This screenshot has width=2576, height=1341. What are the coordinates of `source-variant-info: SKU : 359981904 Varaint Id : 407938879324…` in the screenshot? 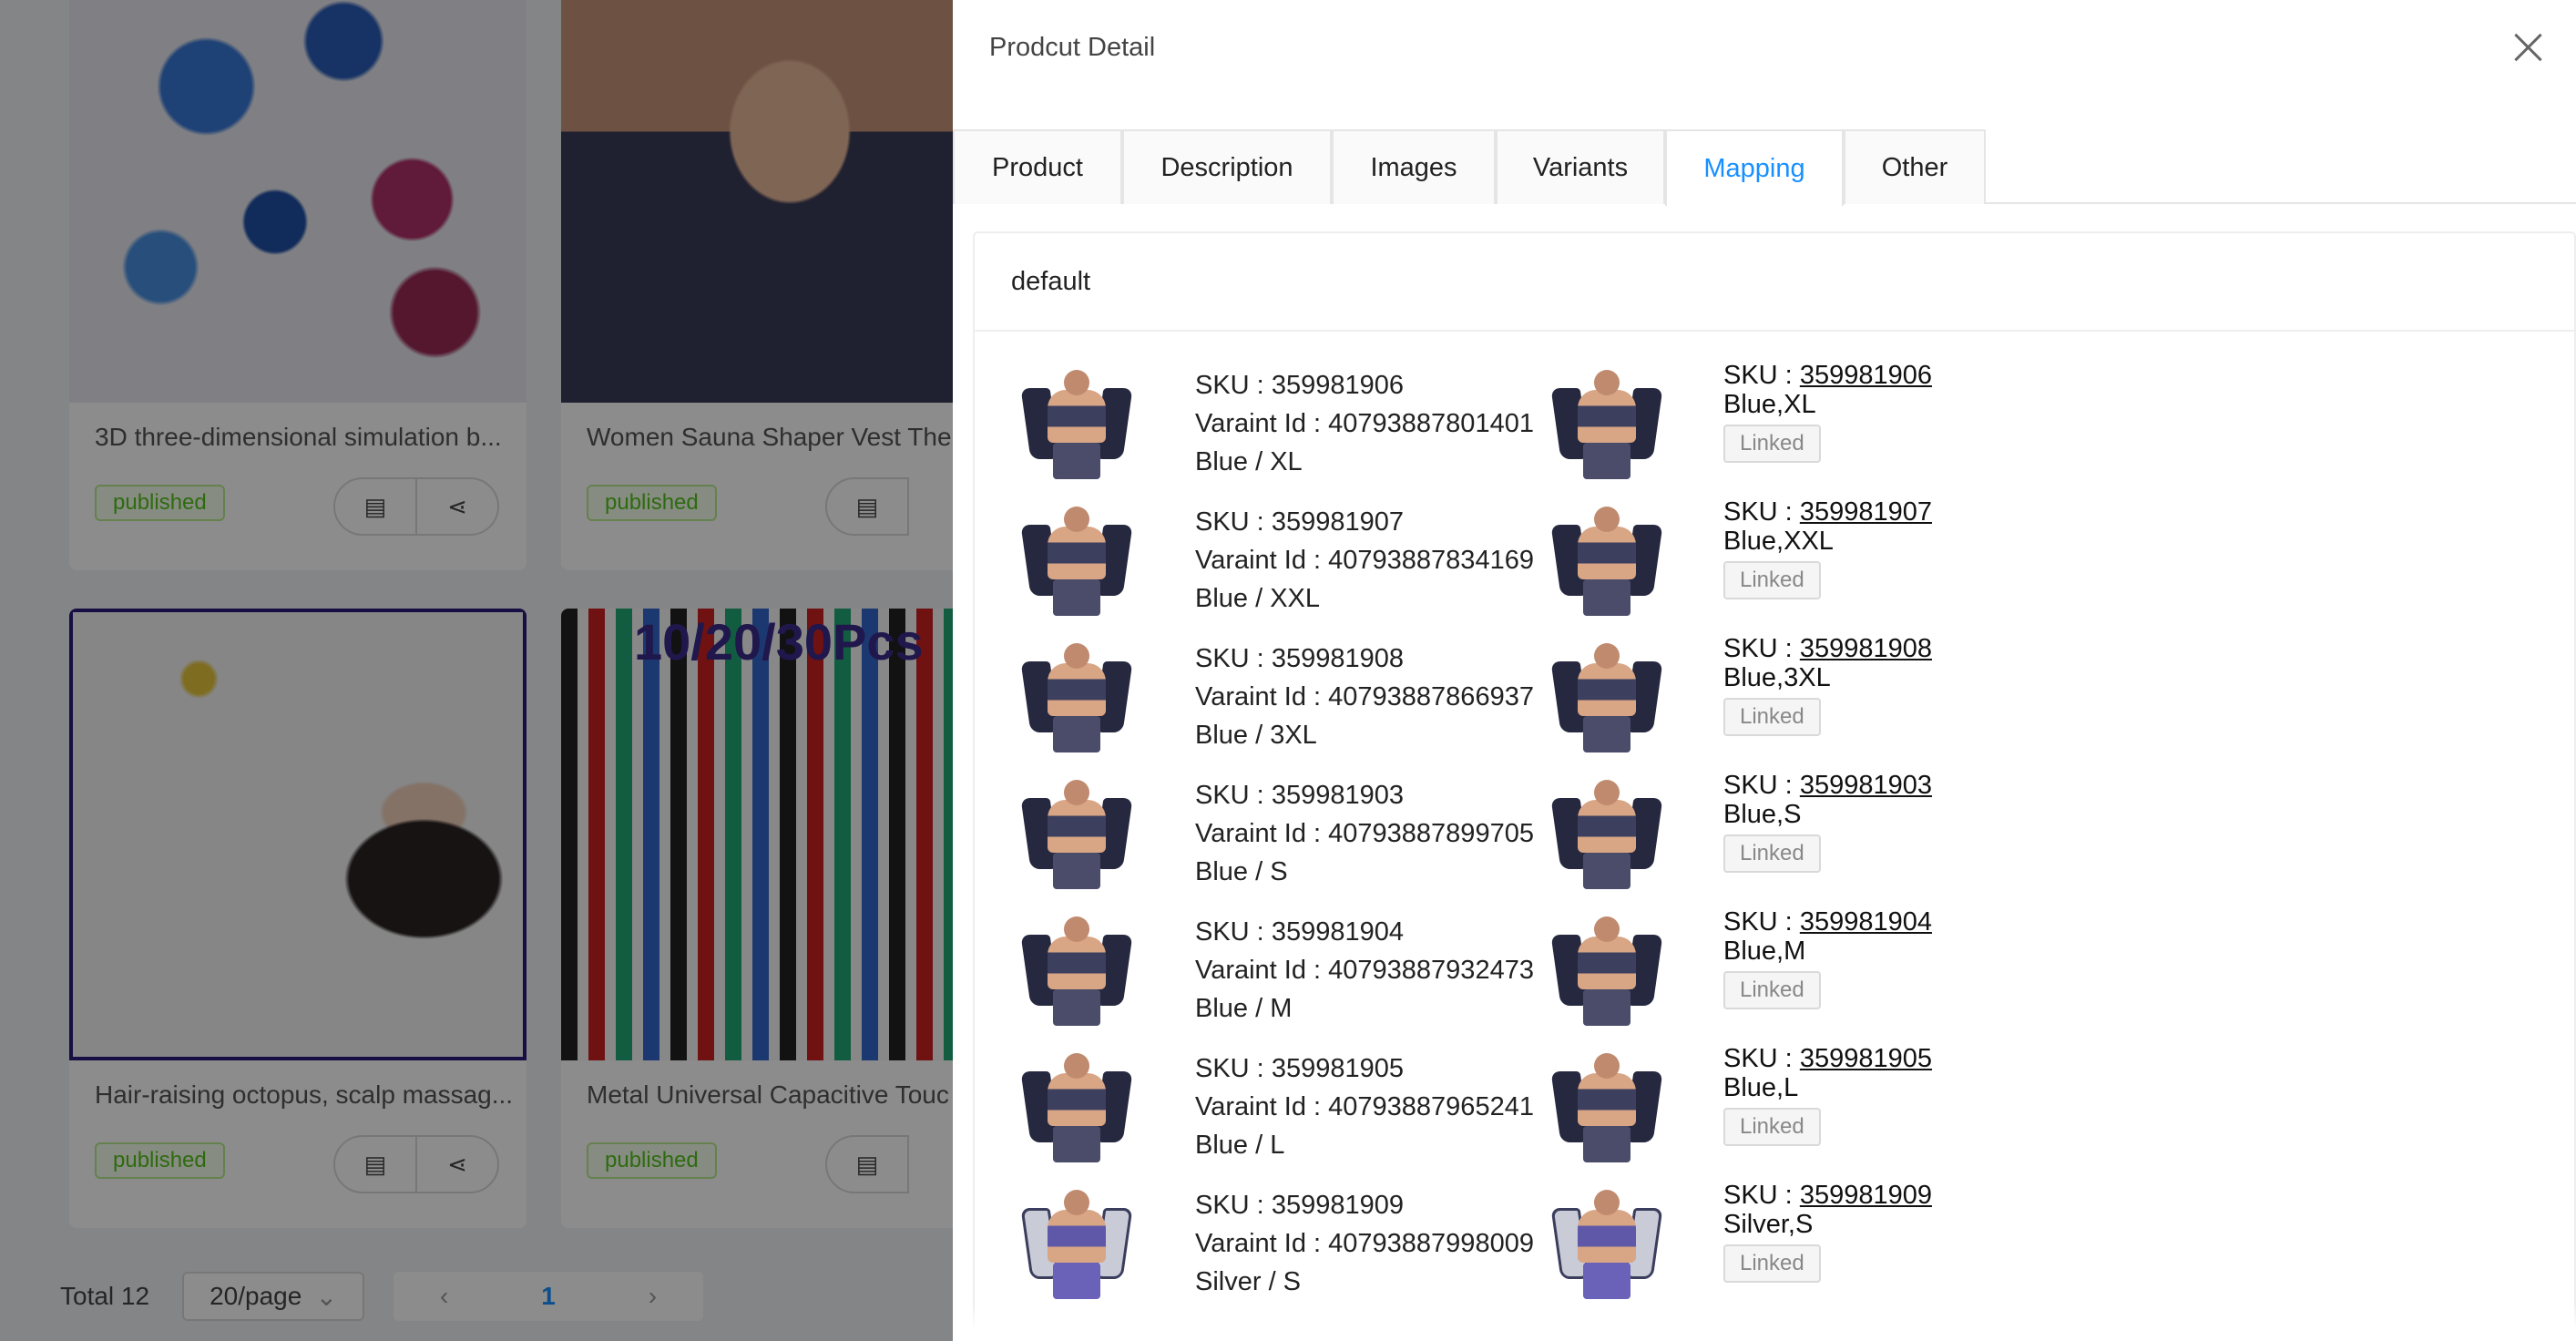 It's located at (1365, 970).